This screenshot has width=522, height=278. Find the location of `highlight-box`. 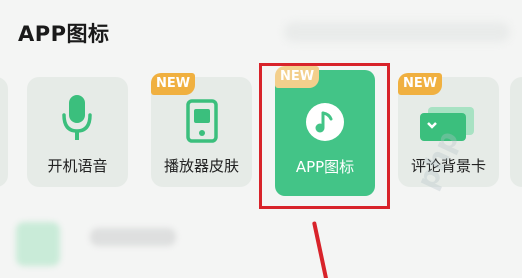

highlight-box is located at coordinates (324, 136).